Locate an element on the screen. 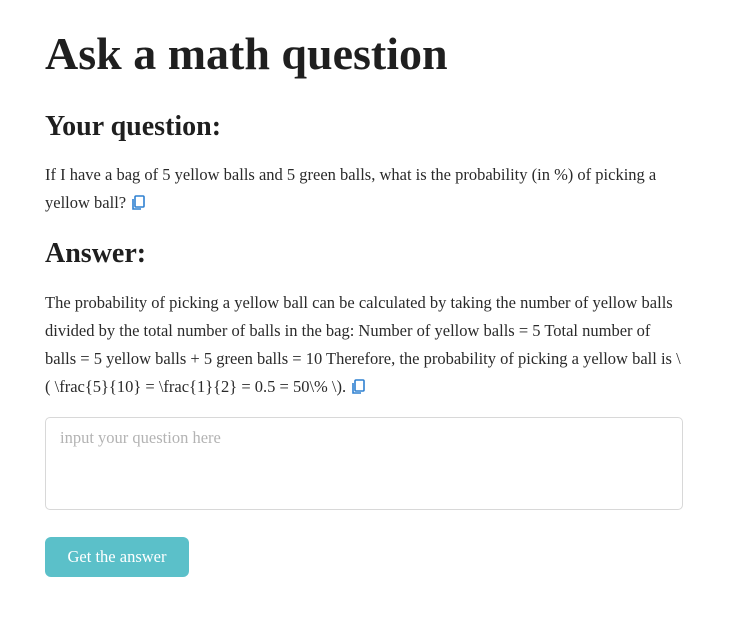  answer-heading: Answer: is located at coordinates (96, 253).